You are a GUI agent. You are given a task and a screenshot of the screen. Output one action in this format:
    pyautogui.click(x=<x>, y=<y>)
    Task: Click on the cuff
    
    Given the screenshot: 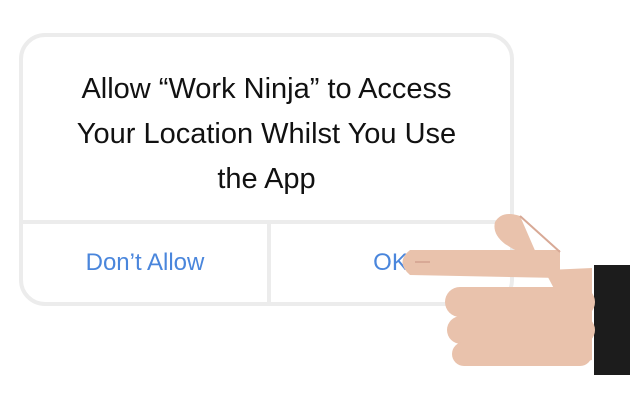 What is the action you would take?
    pyautogui.click(x=590, y=320)
    